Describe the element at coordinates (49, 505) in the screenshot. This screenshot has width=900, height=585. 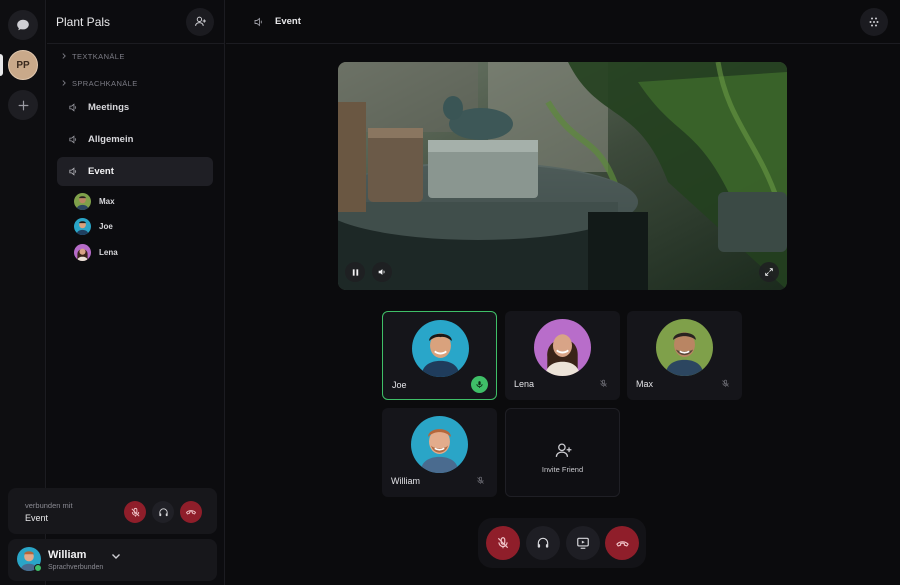
I see `voice-status-label: verbunden mit` at that location.